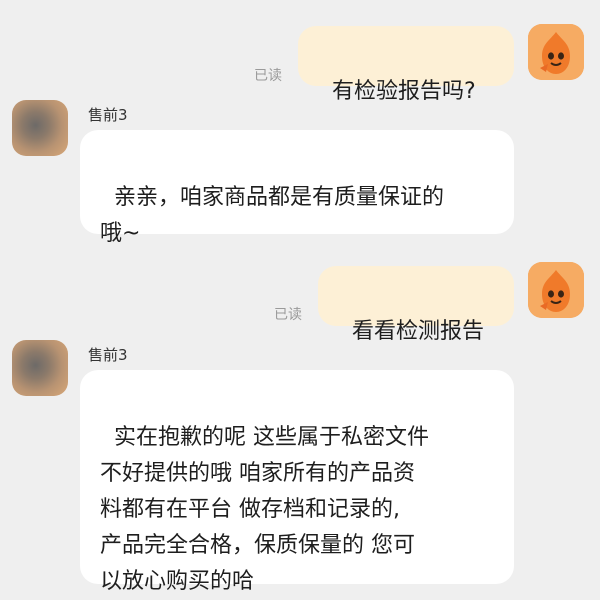 The height and width of the screenshot is (600, 600). Describe the element at coordinates (418, 331) in the screenshot. I see `message-text: 看看检测报告` at that location.